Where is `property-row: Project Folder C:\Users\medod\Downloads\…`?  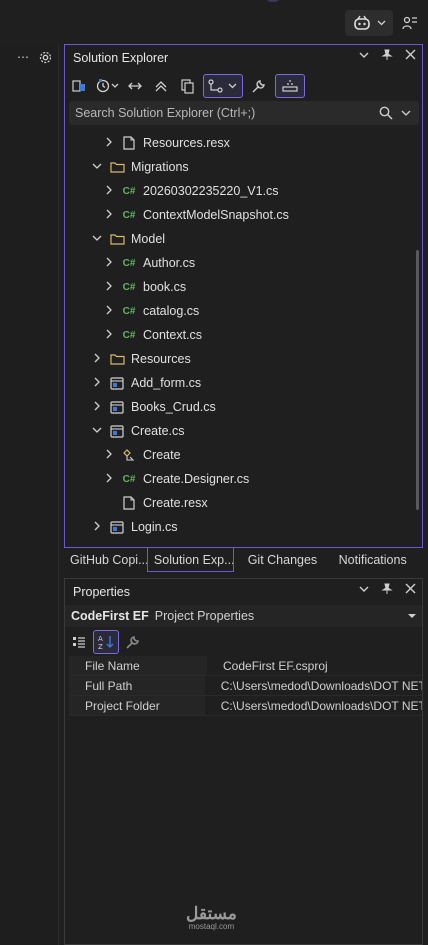
property-row: Project Folder C:\Users\medod\Downloads\… is located at coordinates (245, 706).